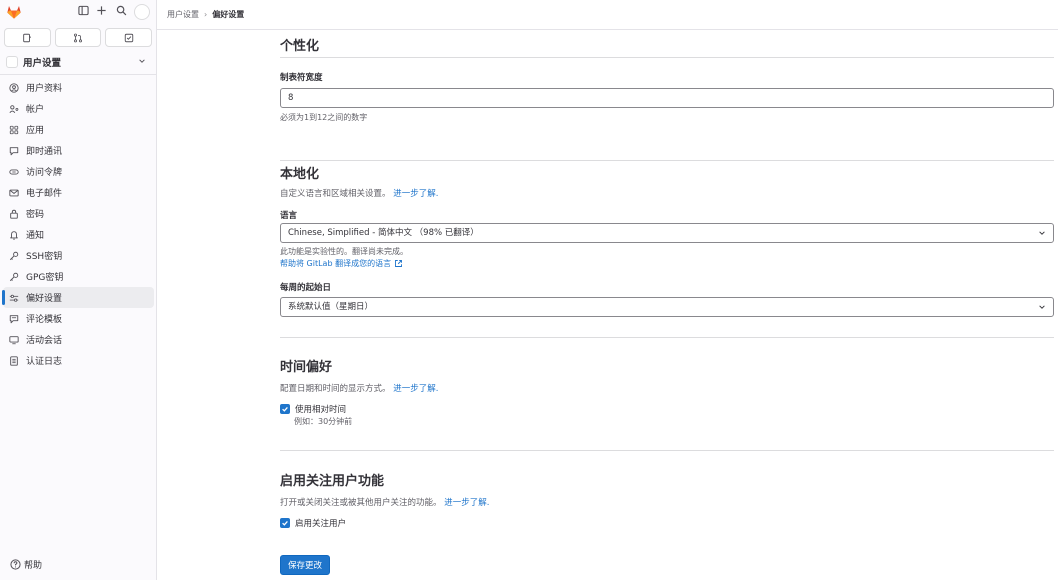  I want to click on avatar, so click(142, 12).